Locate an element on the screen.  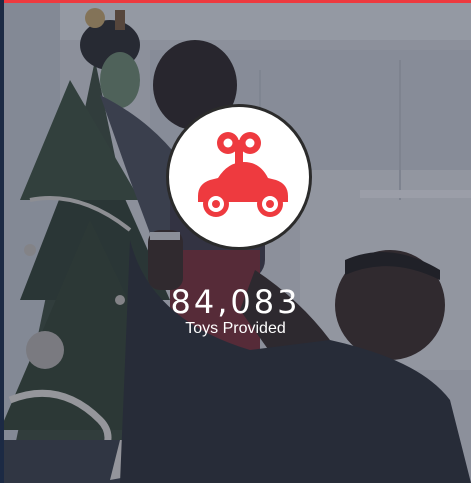
stat-block: 84,083 Toys Provided is located at coordinates (235, 311).